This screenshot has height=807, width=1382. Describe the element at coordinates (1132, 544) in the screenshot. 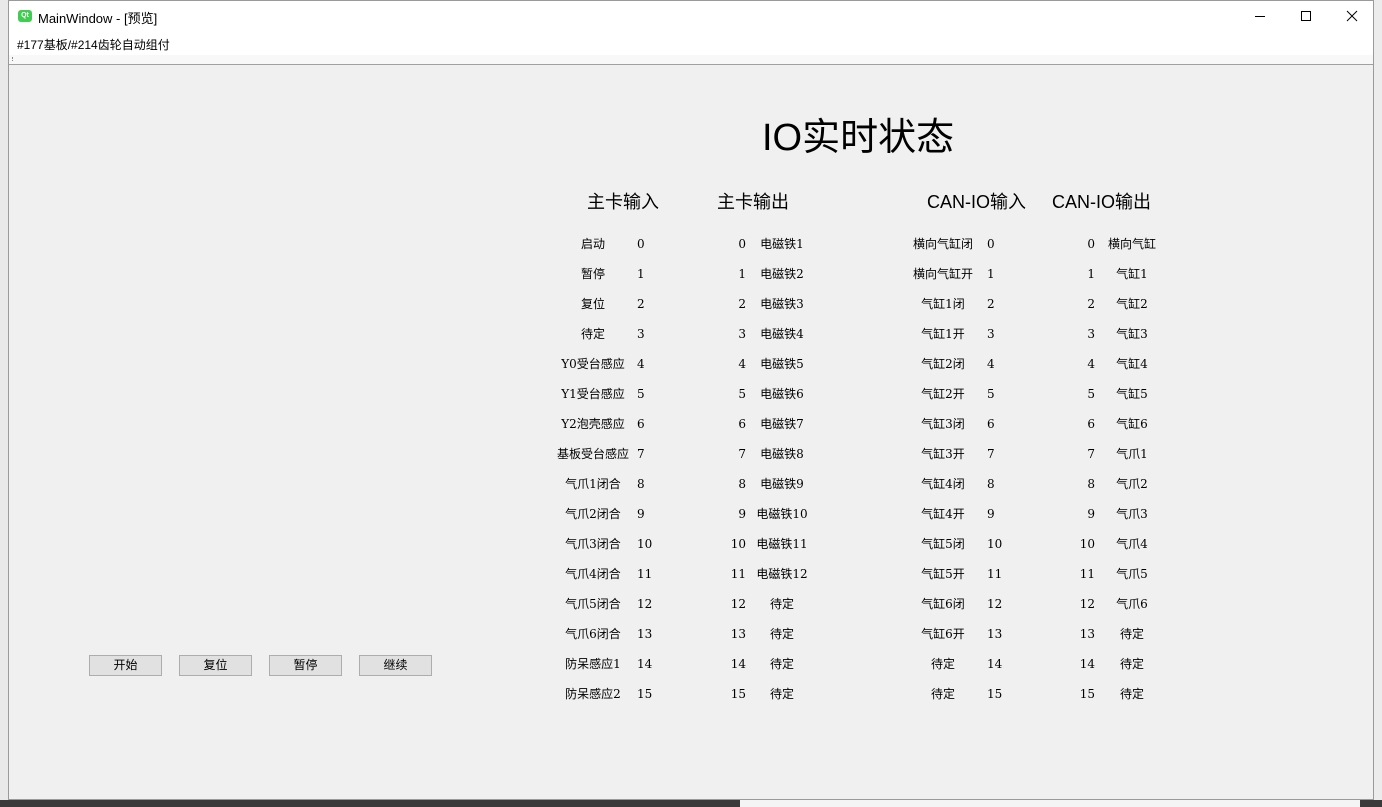

I see `can-output-label: 气爪4` at that location.